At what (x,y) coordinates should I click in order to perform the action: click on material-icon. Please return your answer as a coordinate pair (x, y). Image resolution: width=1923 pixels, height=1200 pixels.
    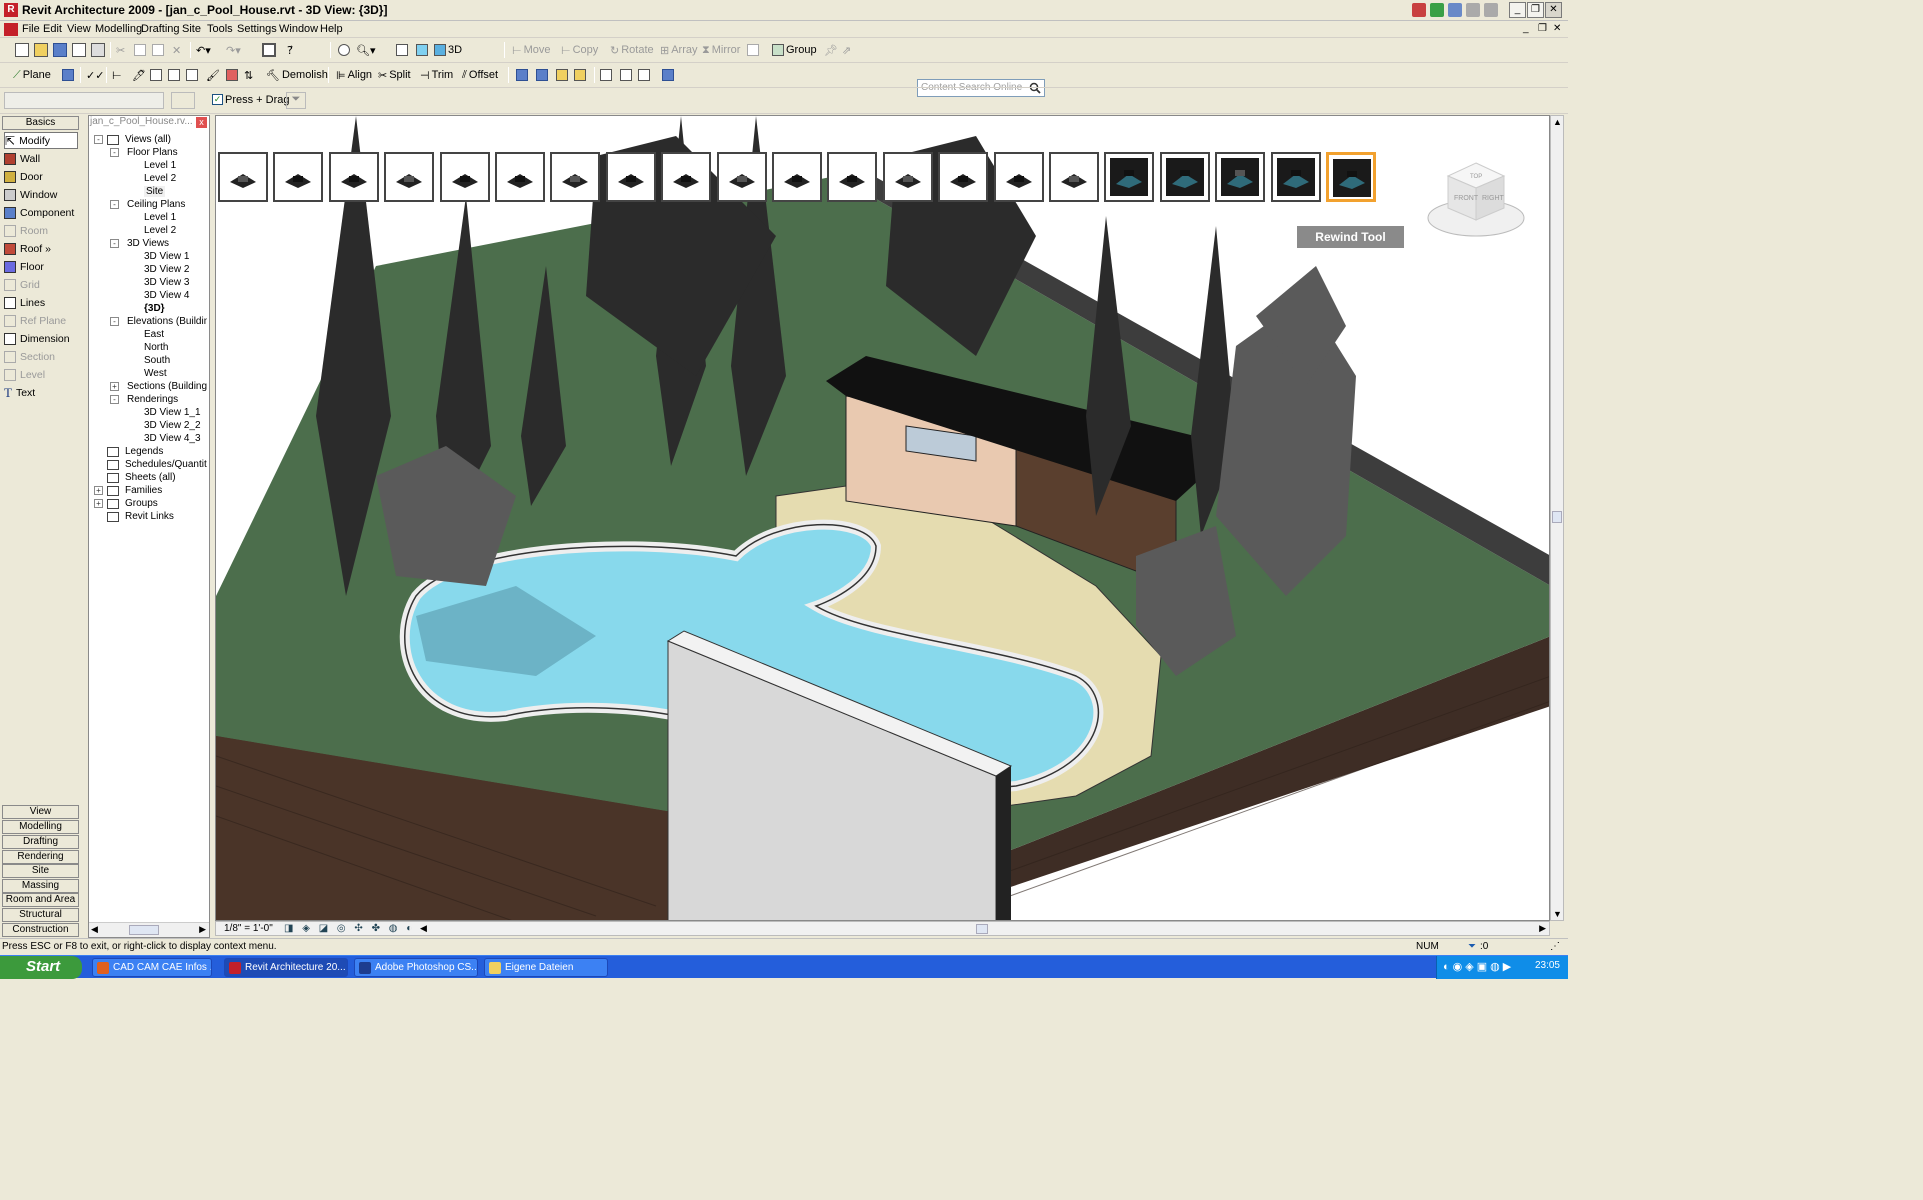
    Looking at the image, I should click on (232, 75).